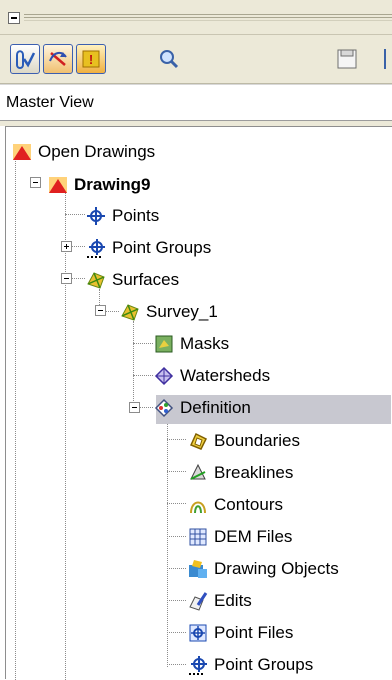  I want to click on magnify-icon, so click(169, 59).